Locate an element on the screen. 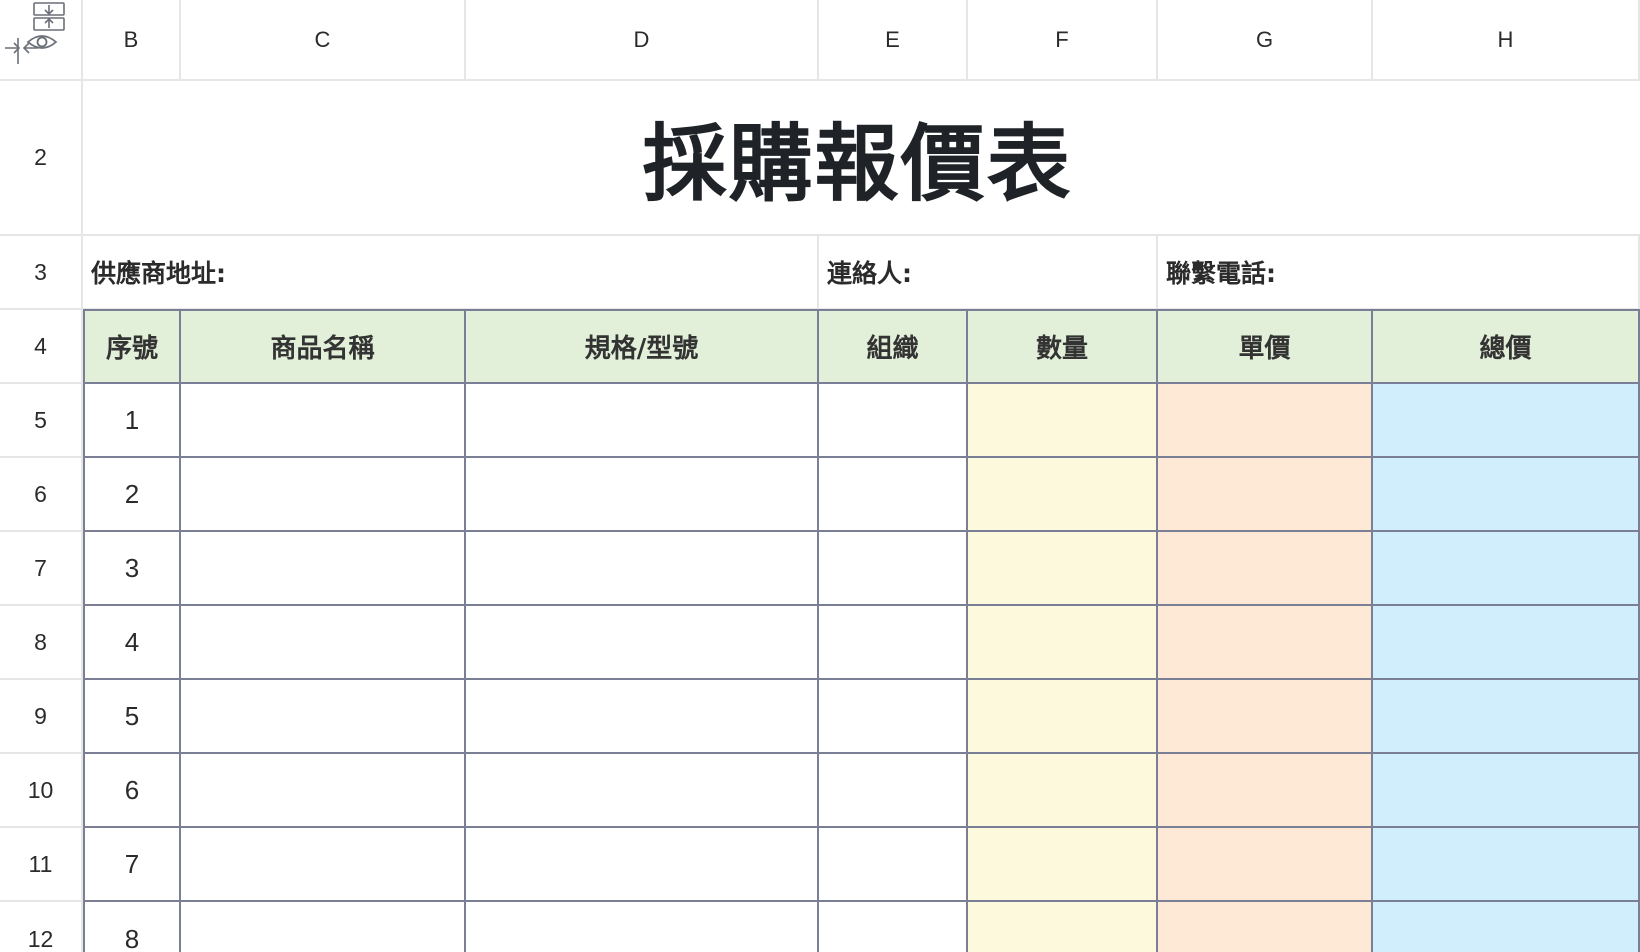  row-header-8: 8 is located at coordinates (41, 643).